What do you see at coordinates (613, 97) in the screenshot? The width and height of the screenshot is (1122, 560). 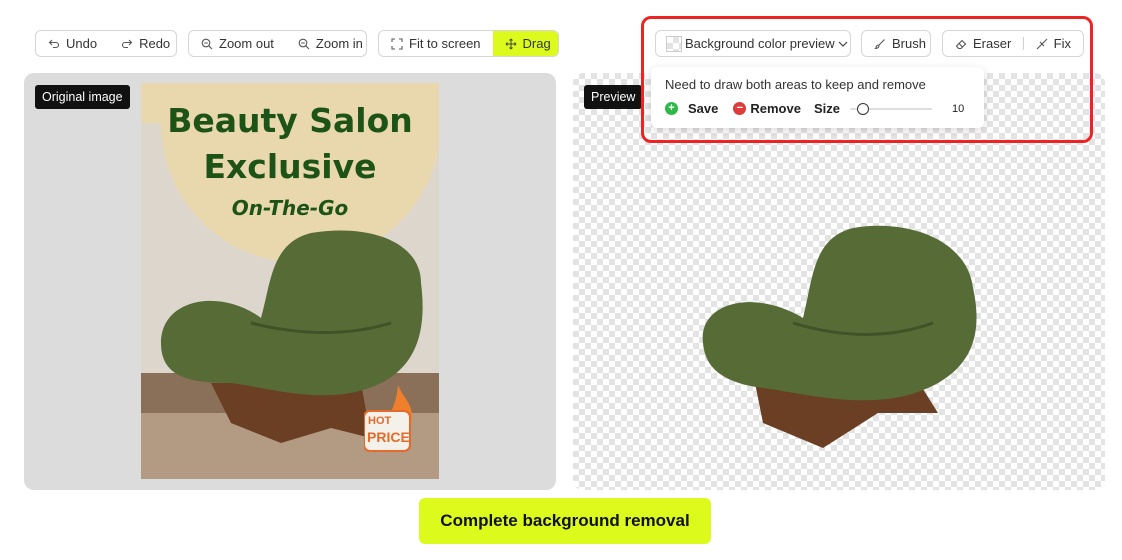 I see `preview-label: Preview` at bounding box center [613, 97].